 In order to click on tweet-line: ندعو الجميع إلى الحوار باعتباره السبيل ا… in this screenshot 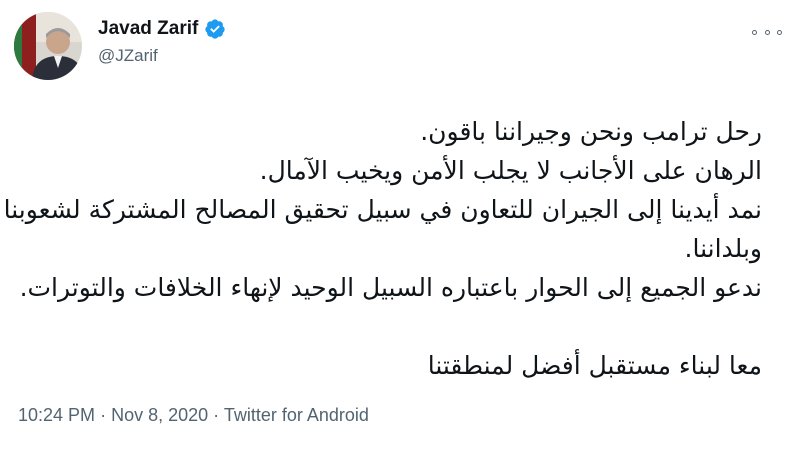, I will do `click(390, 287)`.